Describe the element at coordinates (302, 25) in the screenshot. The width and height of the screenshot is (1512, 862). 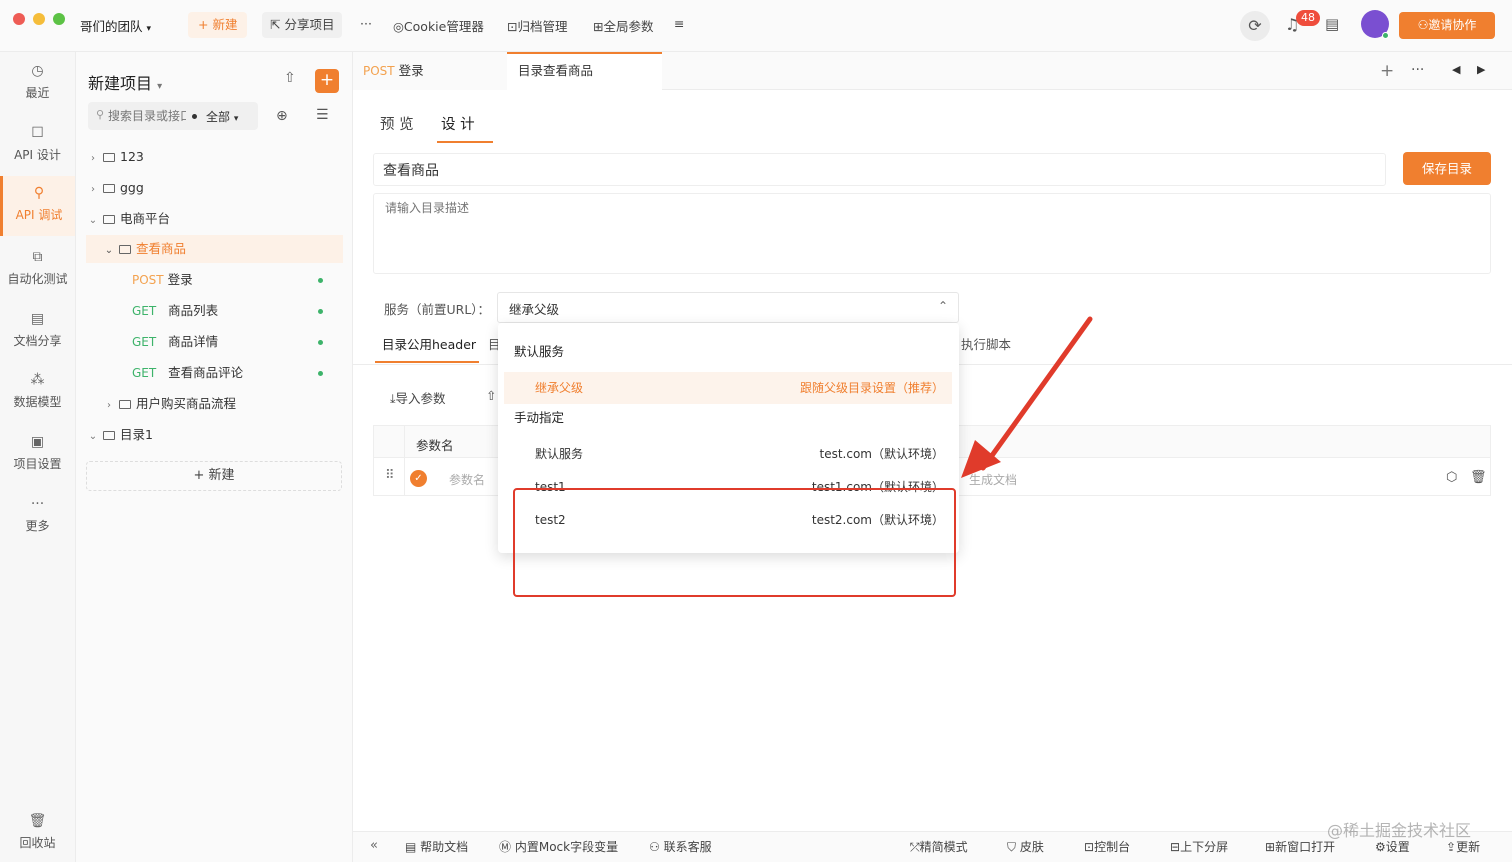
I see `share-project-button: ⇱ 分享项目` at that location.